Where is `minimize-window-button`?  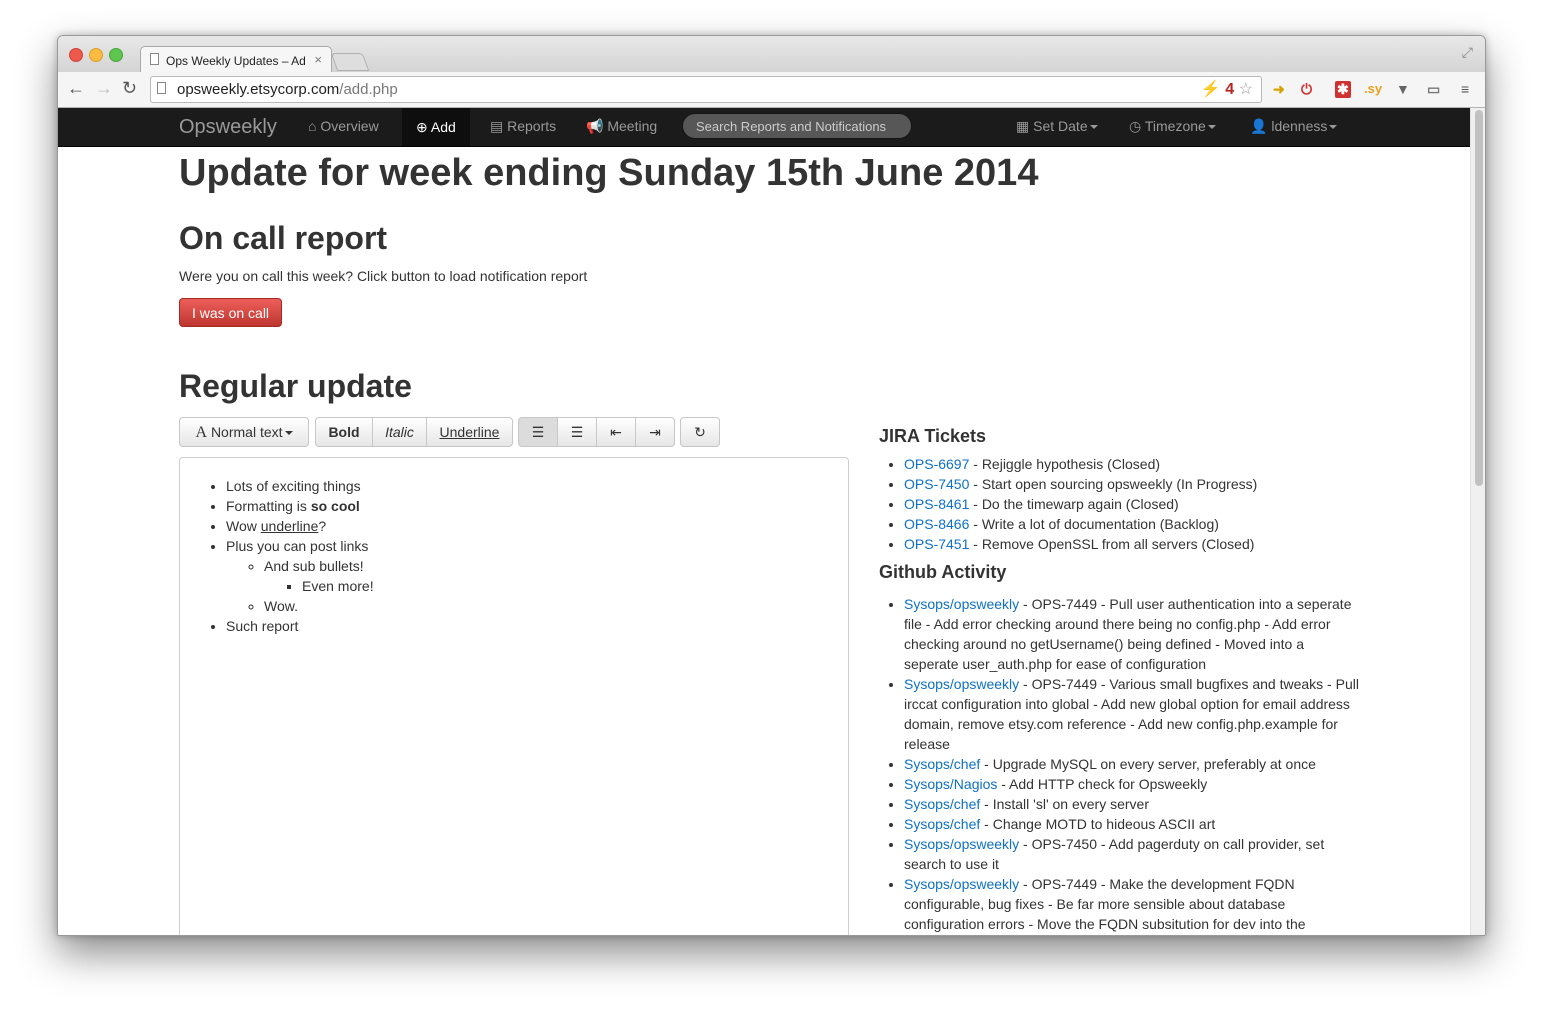
minimize-window-button is located at coordinates (96, 55).